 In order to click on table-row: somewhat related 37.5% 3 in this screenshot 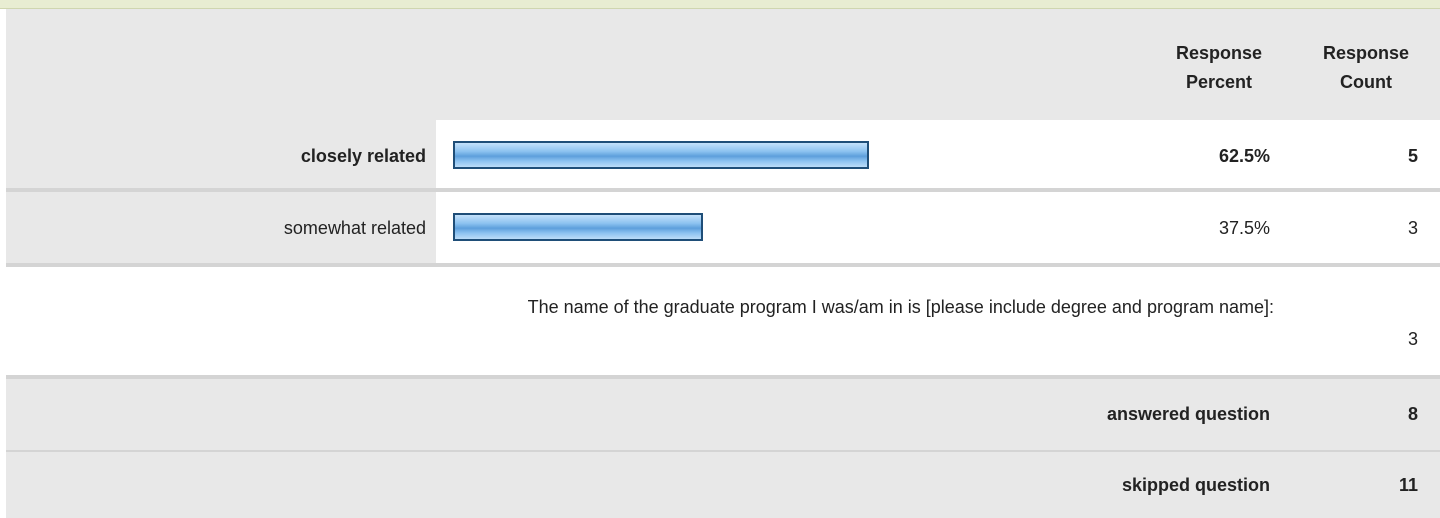, I will do `click(723, 227)`.